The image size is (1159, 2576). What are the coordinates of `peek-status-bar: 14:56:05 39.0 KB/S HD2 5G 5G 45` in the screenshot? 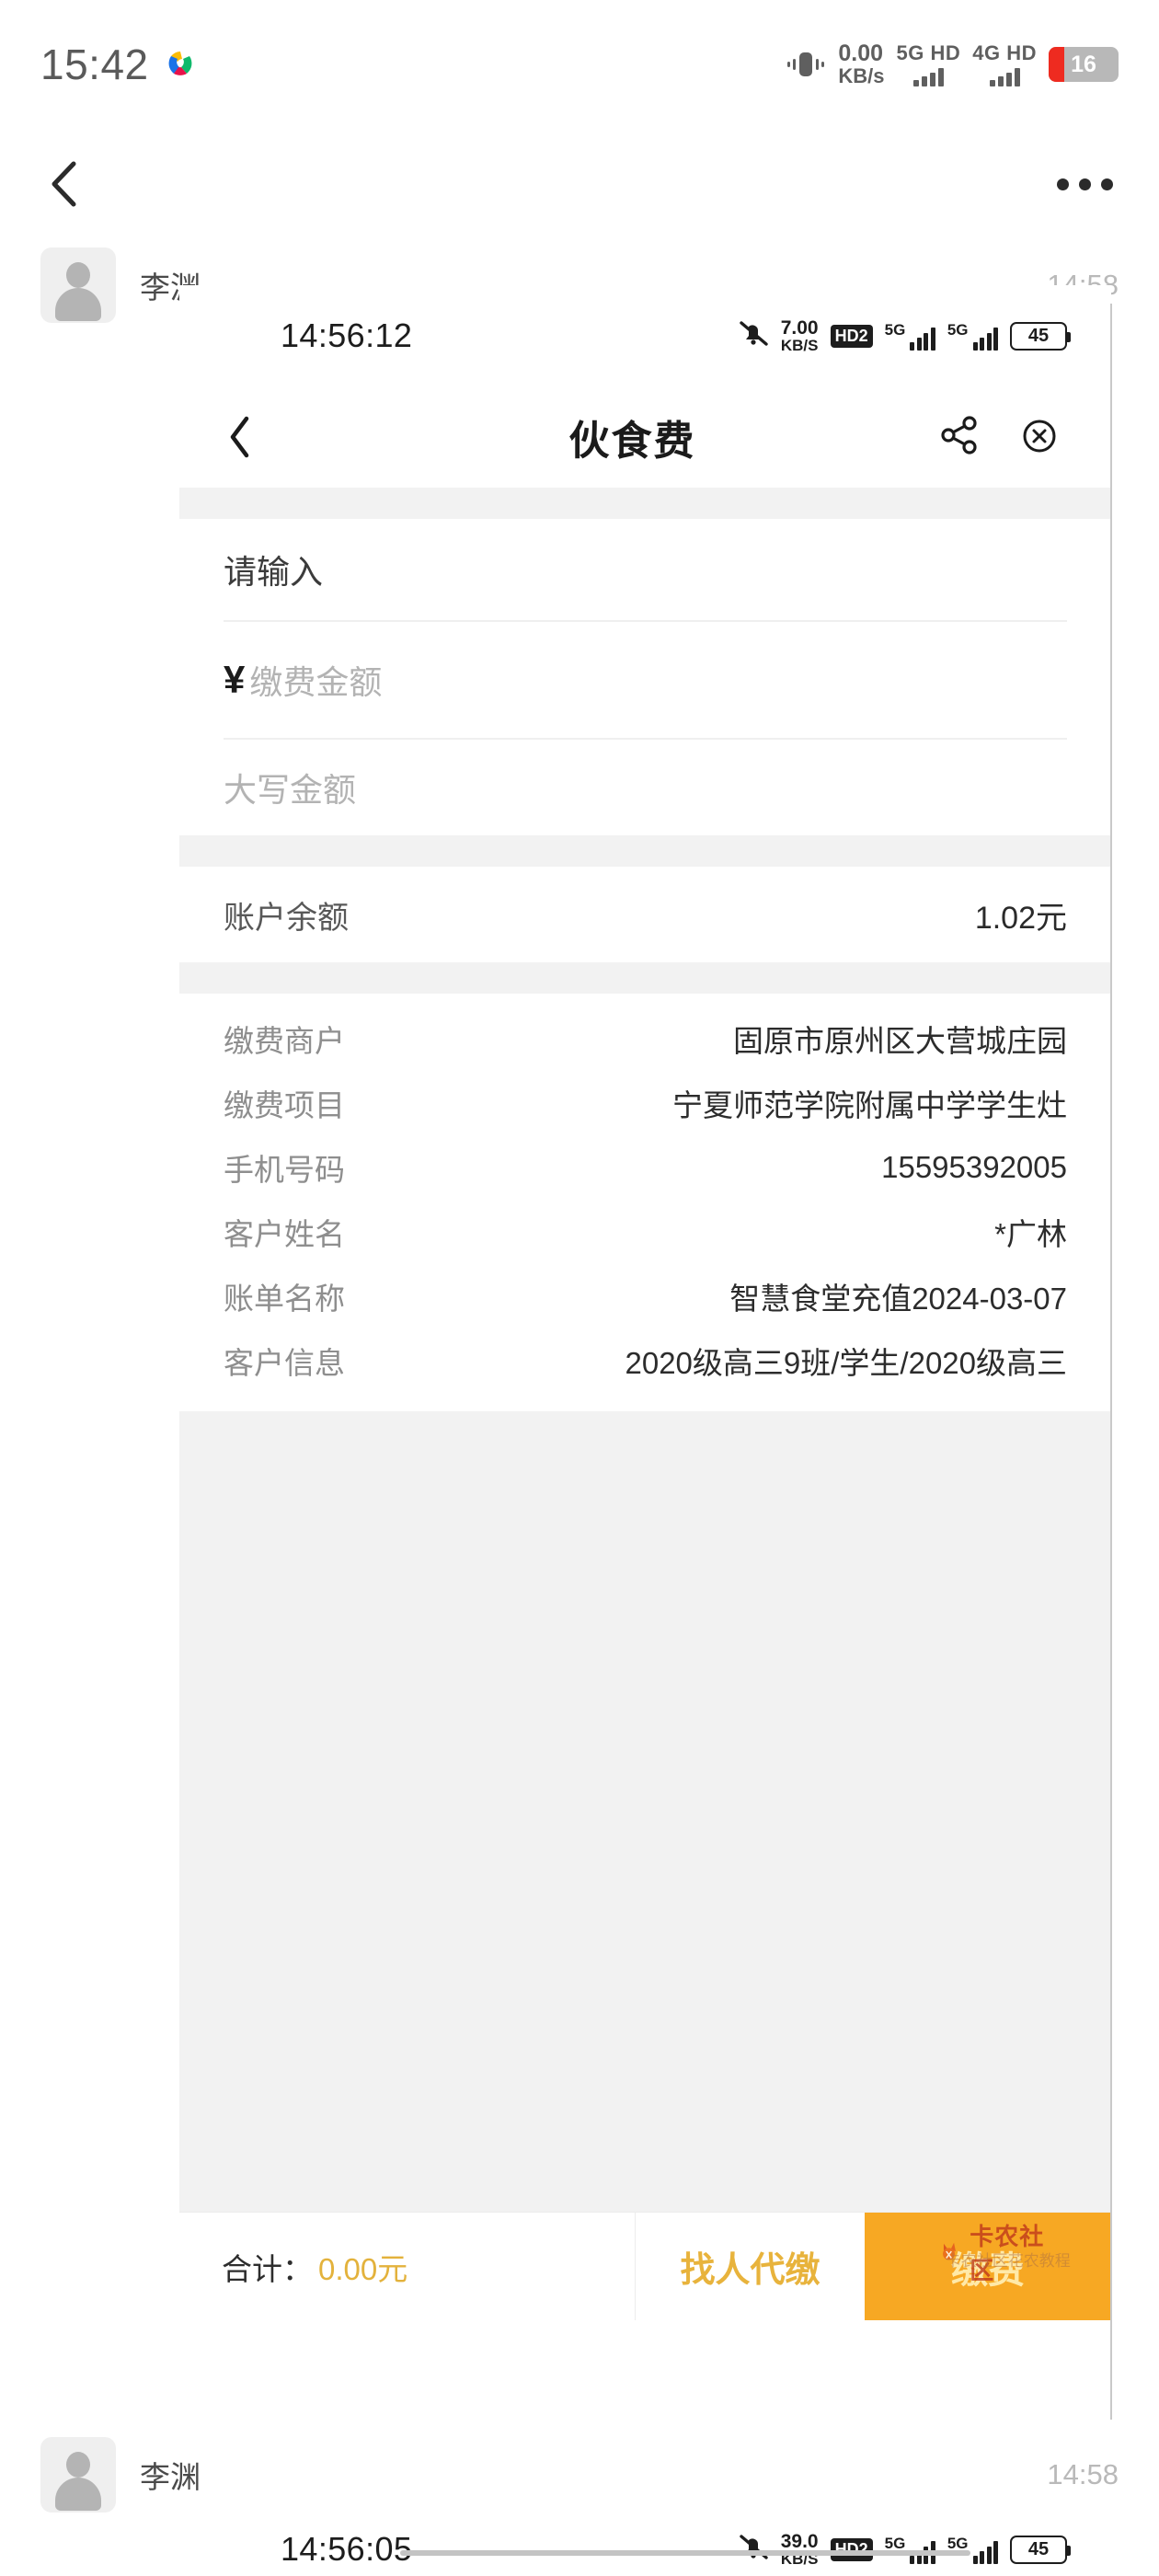 It's located at (645, 2545).